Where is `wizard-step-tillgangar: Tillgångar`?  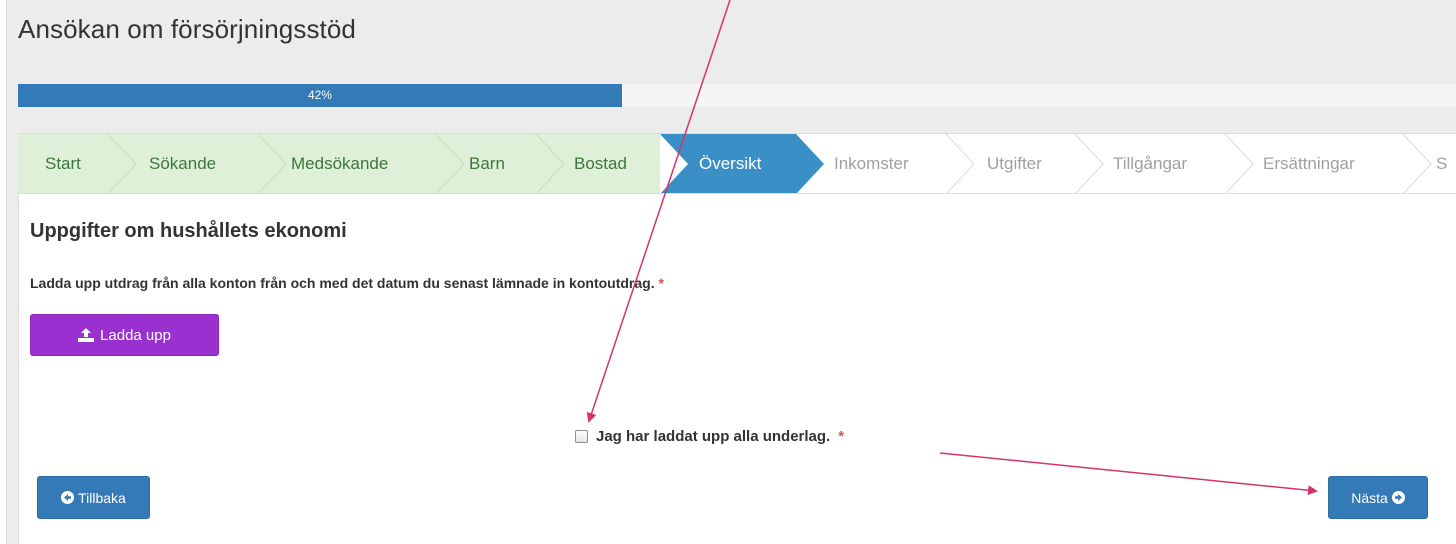 wizard-step-tillgangar: Tillgångar is located at coordinates (1150, 163).